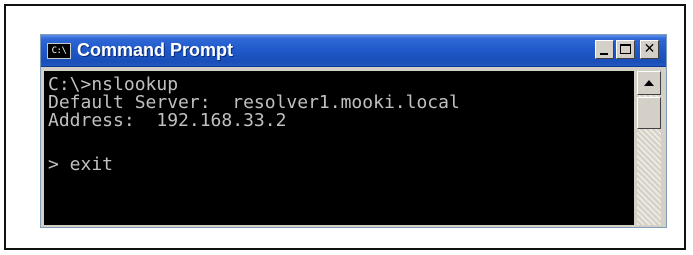 The height and width of the screenshot is (255, 693). I want to click on cmd-icon: C:\, so click(59, 51).